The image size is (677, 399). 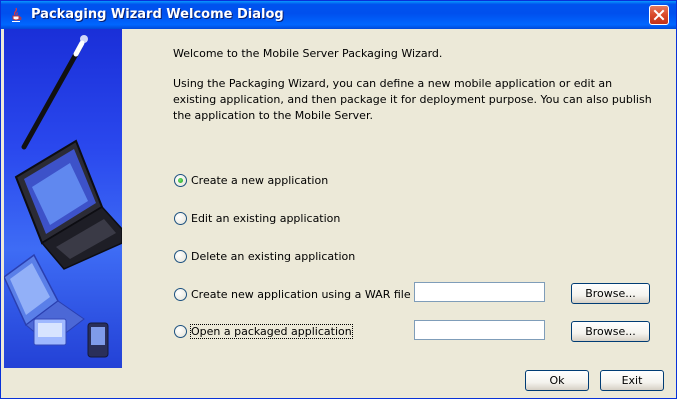 I want to click on option-create-new-application: Create a new application, so click(x=251, y=180).